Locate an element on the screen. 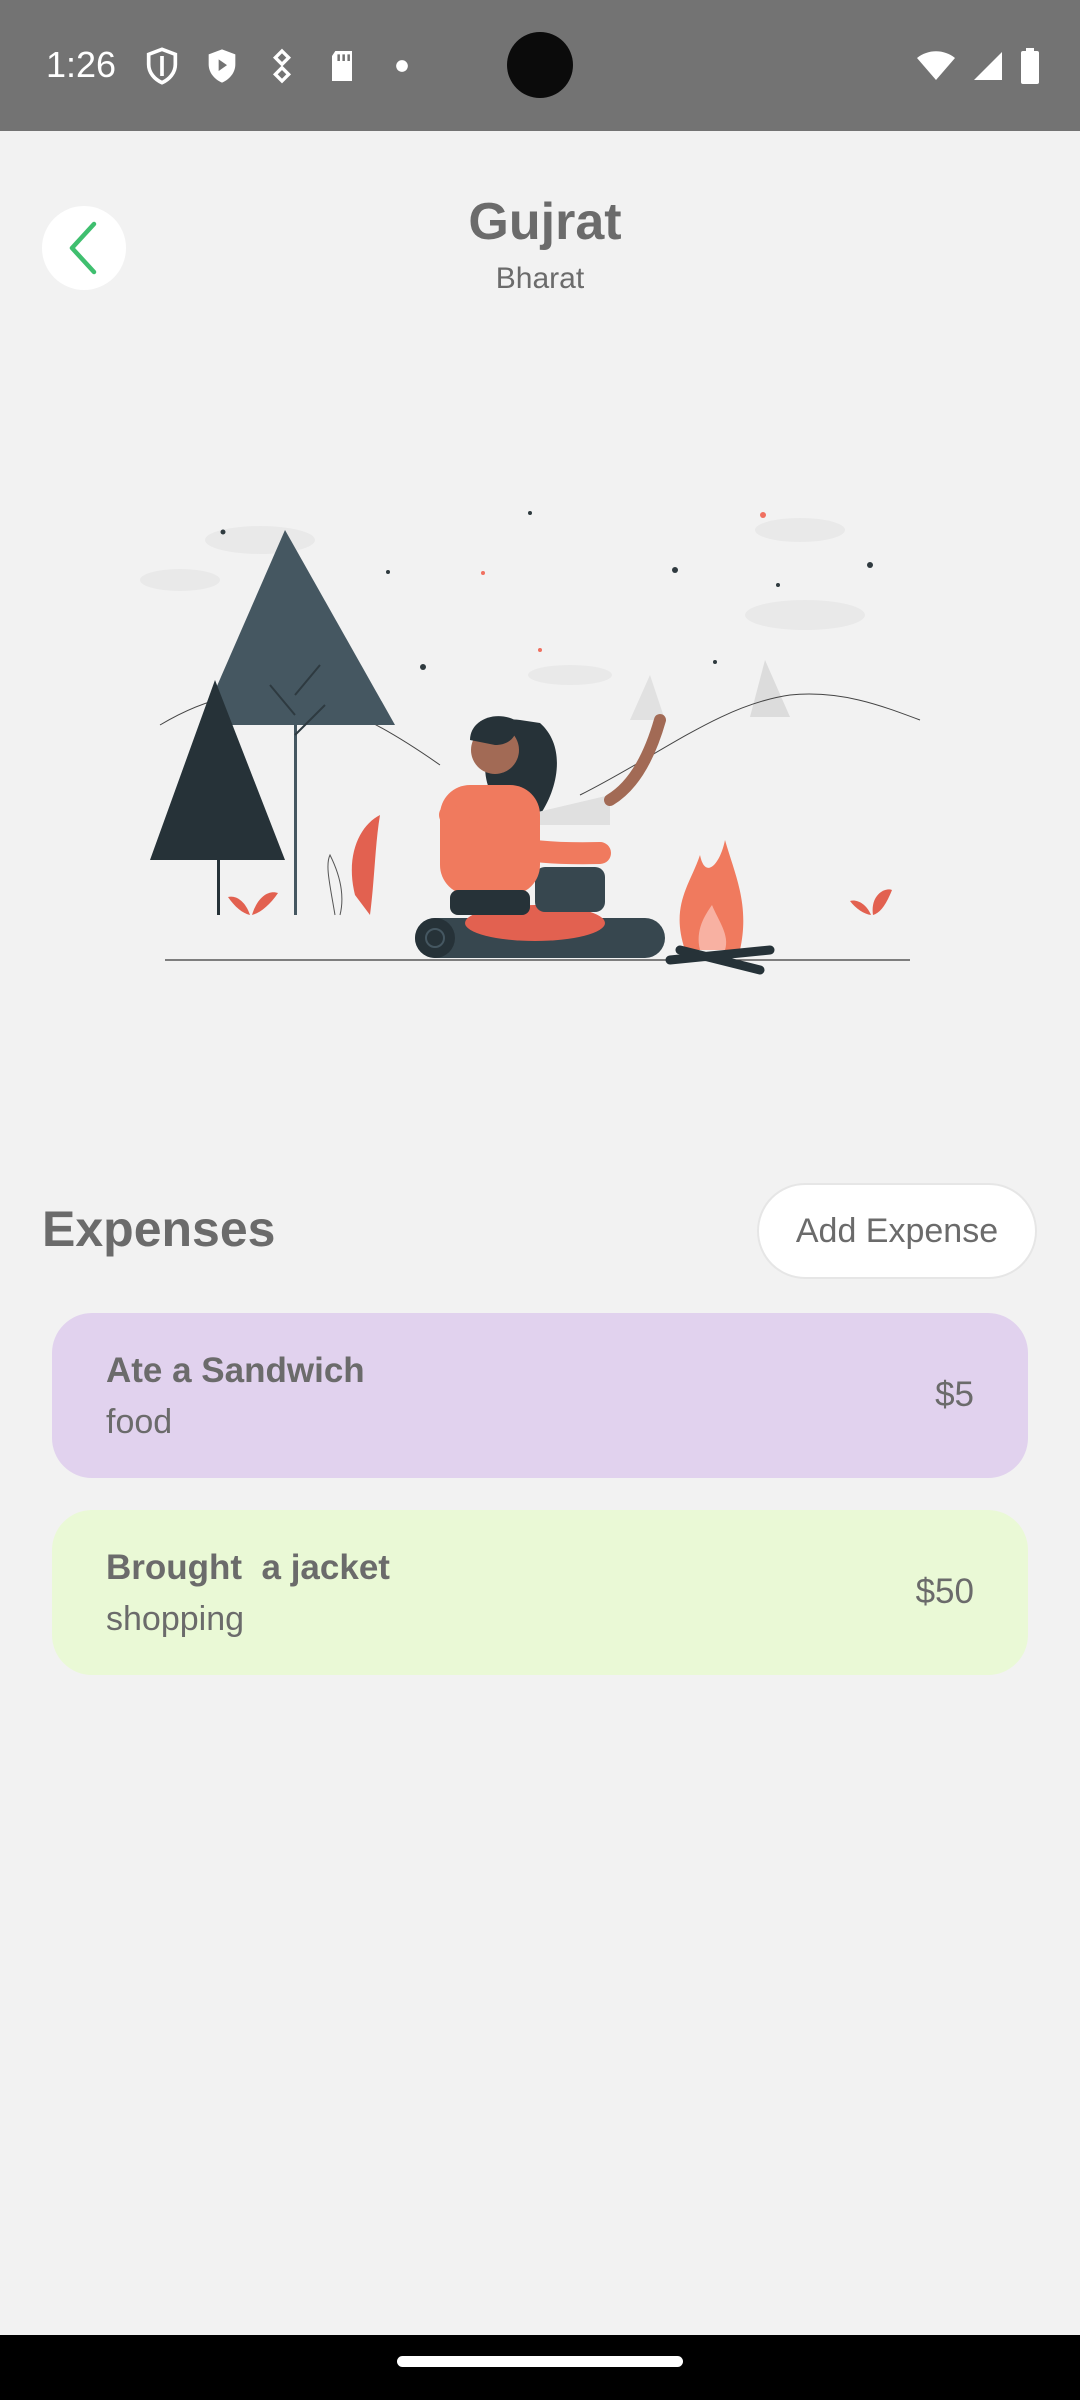 The width and height of the screenshot is (1080, 2400). cell-signal-icon is located at coordinates (988, 66).